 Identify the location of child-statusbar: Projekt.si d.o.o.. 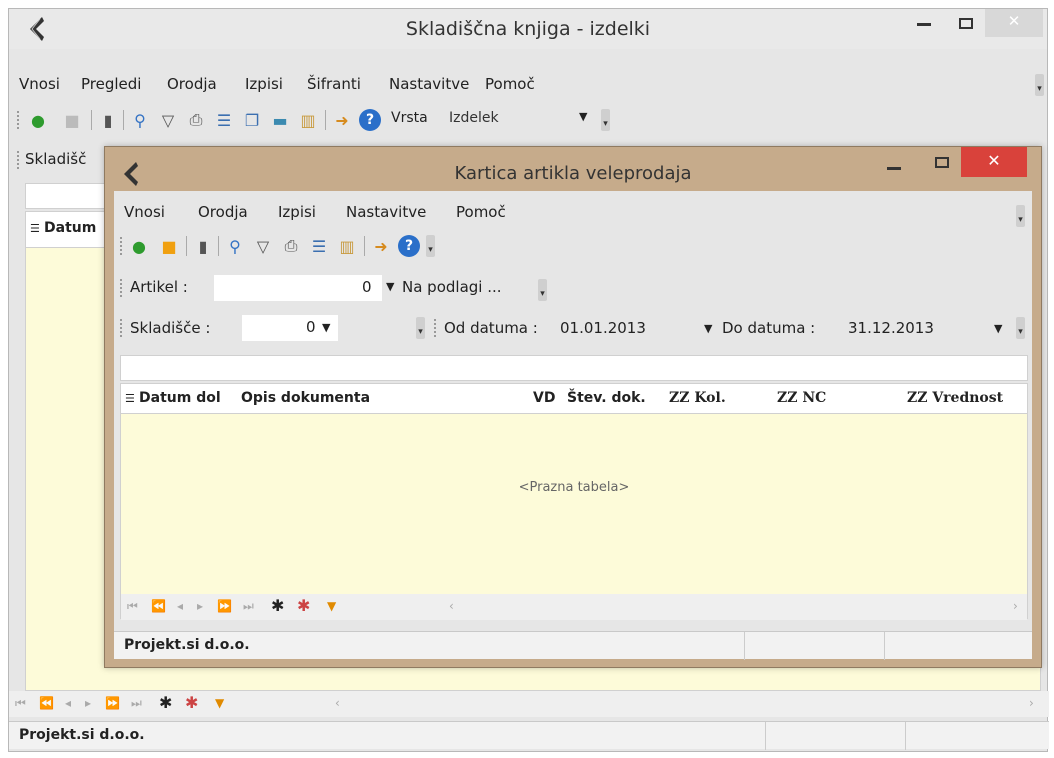
(573, 645).